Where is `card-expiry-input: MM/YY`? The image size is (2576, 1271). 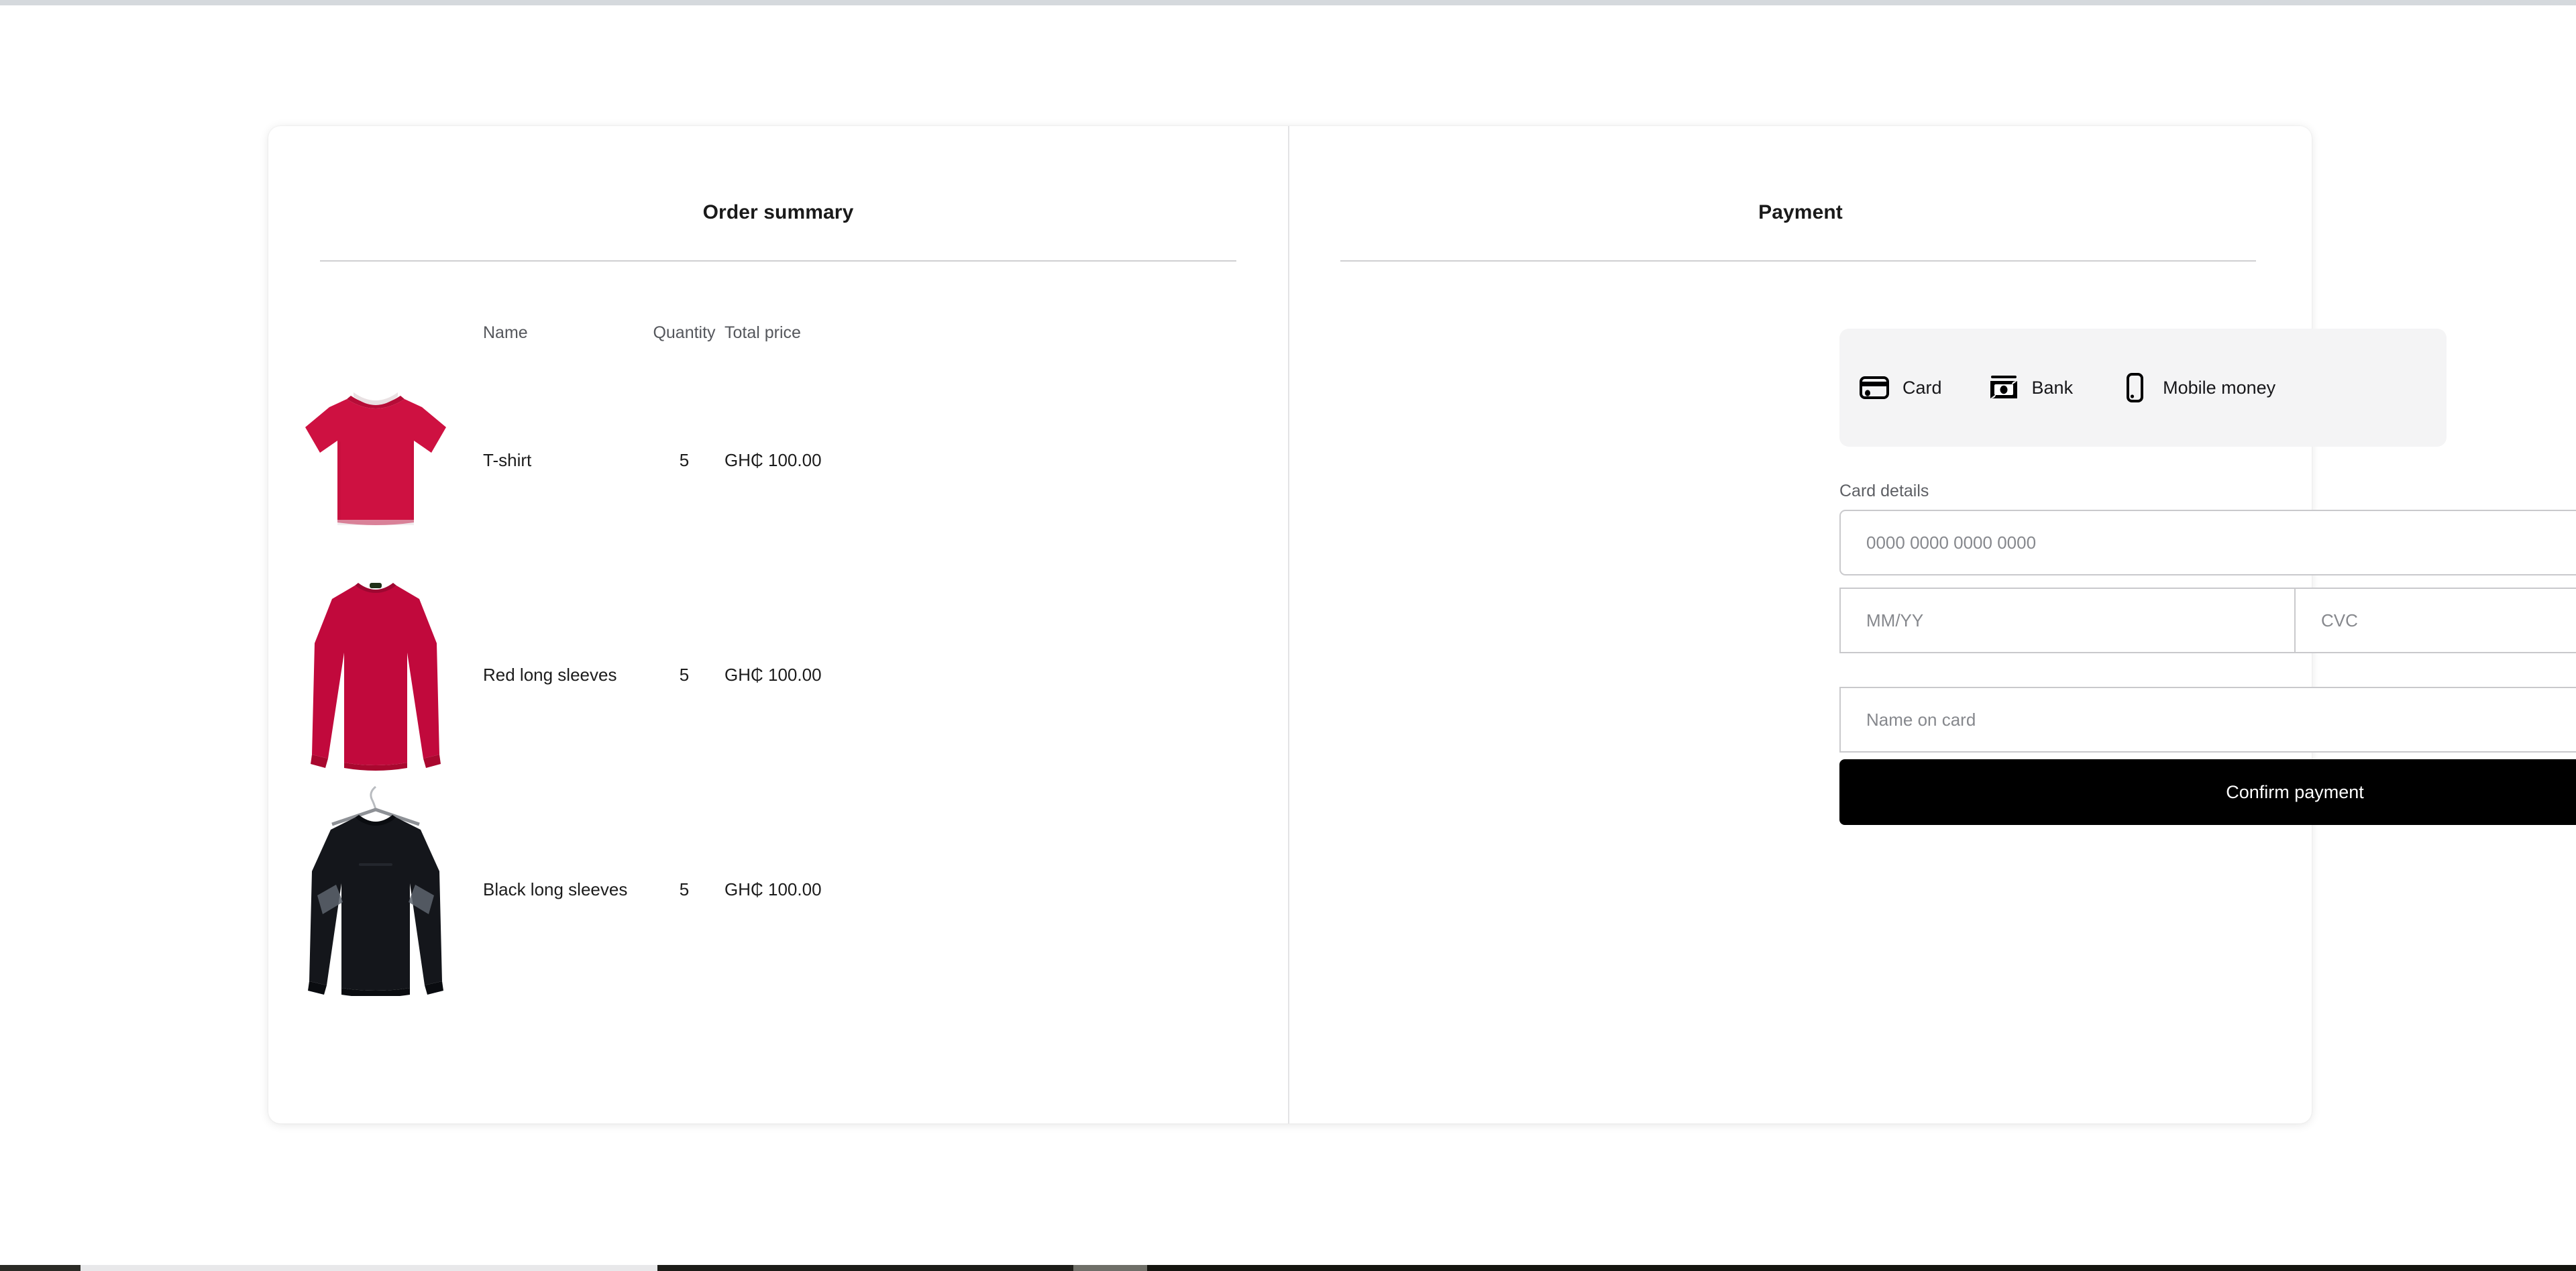 card-expiry-input: MM/YY is located at coordinates (2067, 620).